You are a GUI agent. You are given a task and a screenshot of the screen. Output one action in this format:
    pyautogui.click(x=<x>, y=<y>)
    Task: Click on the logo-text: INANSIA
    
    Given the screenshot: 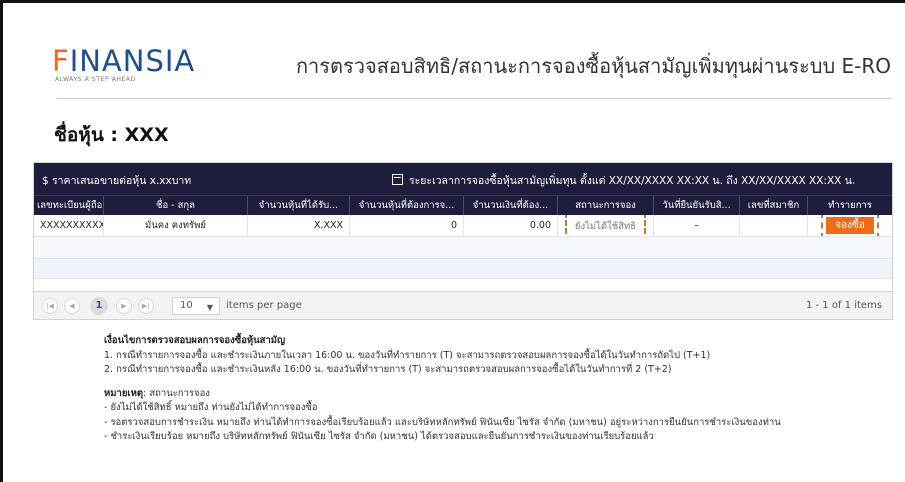 What is the action you would take?
    pyautogui.click(x=132, y=61)
    